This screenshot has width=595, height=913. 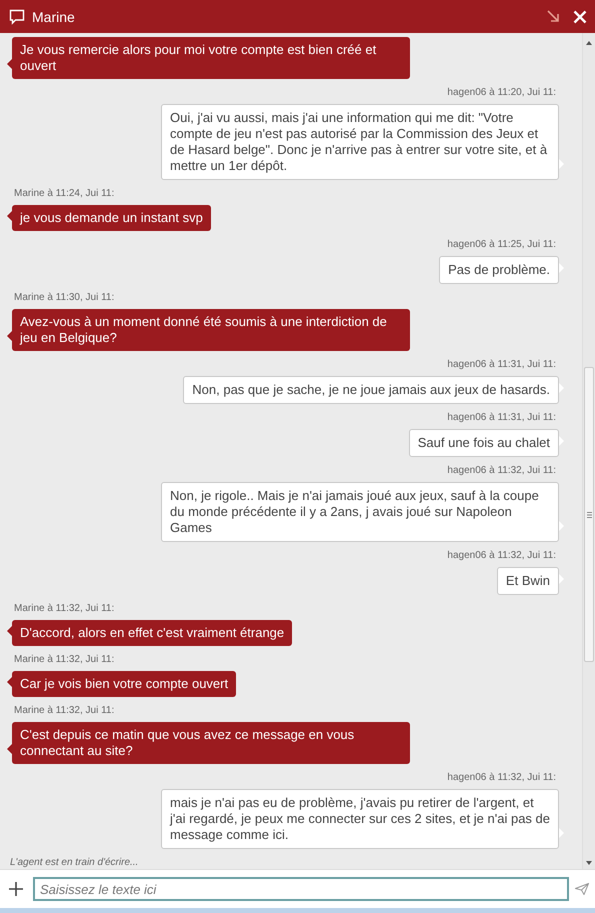 I want to click on message-meta: Marine à 11:24, Jui 11:, so click(x=63, y=194).